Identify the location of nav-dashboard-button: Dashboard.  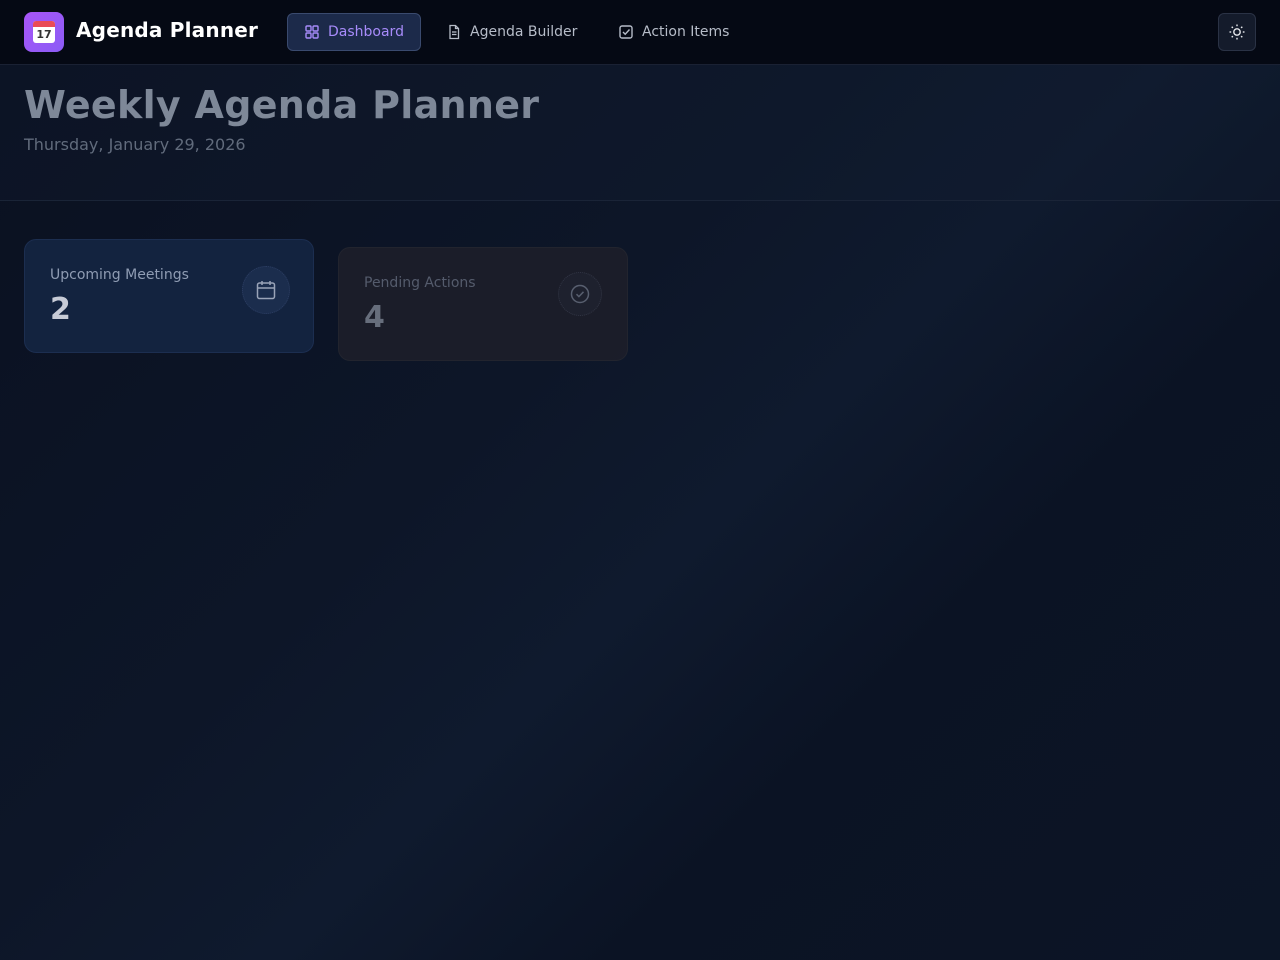
(354, 32).